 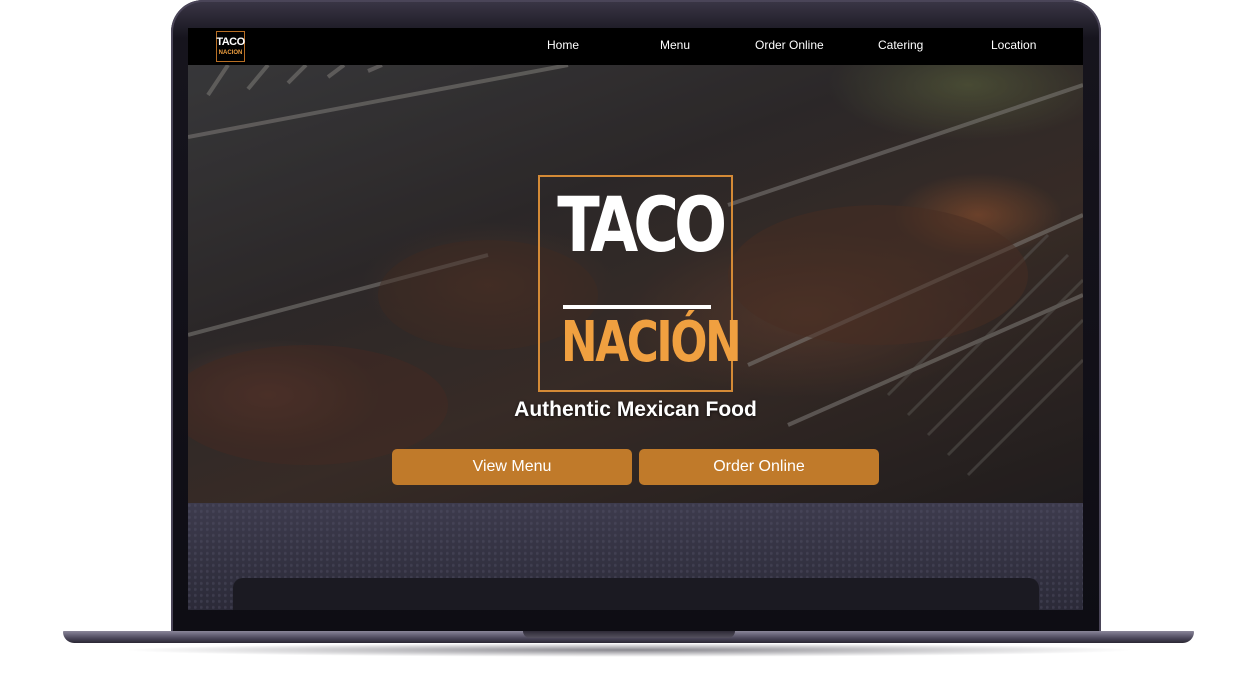 I want to click on hero-tagline: Authentic Mexican Food, so click(x=635, y=409).